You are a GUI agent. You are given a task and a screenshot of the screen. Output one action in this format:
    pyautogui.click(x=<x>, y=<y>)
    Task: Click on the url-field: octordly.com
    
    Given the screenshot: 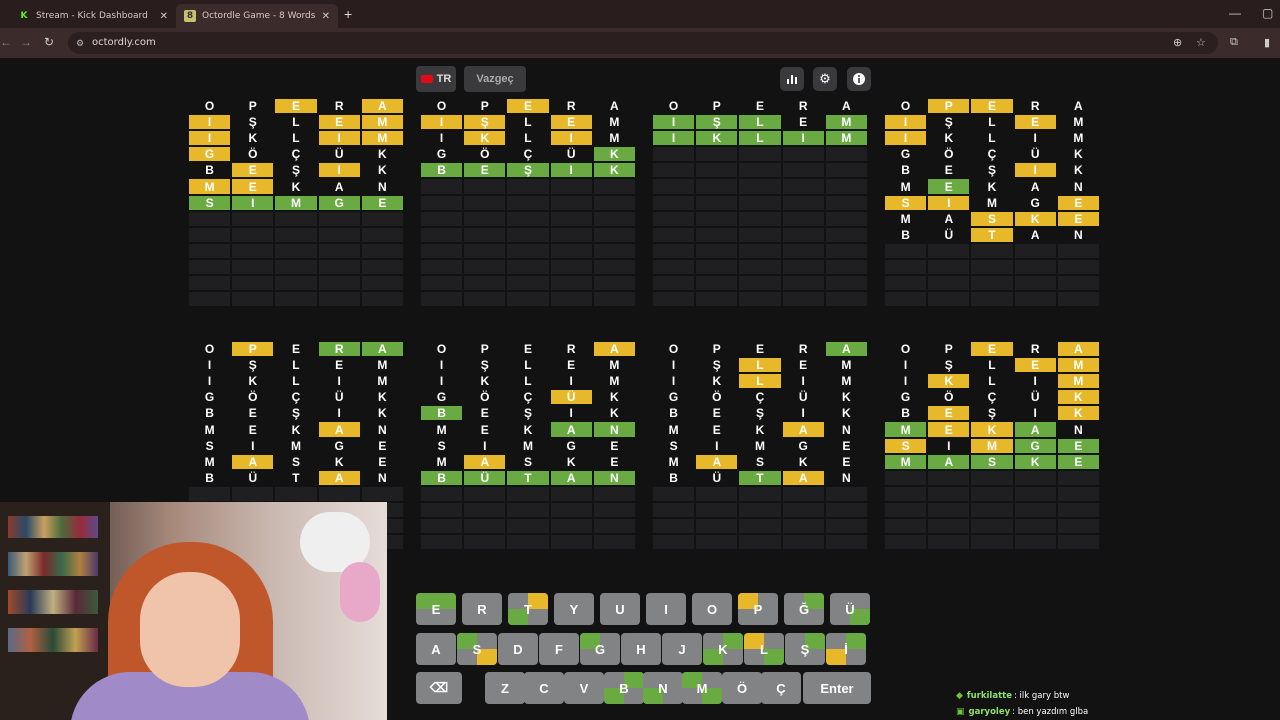 What is the action you would take?
    pyautogui.click(x=643, y=43)
    